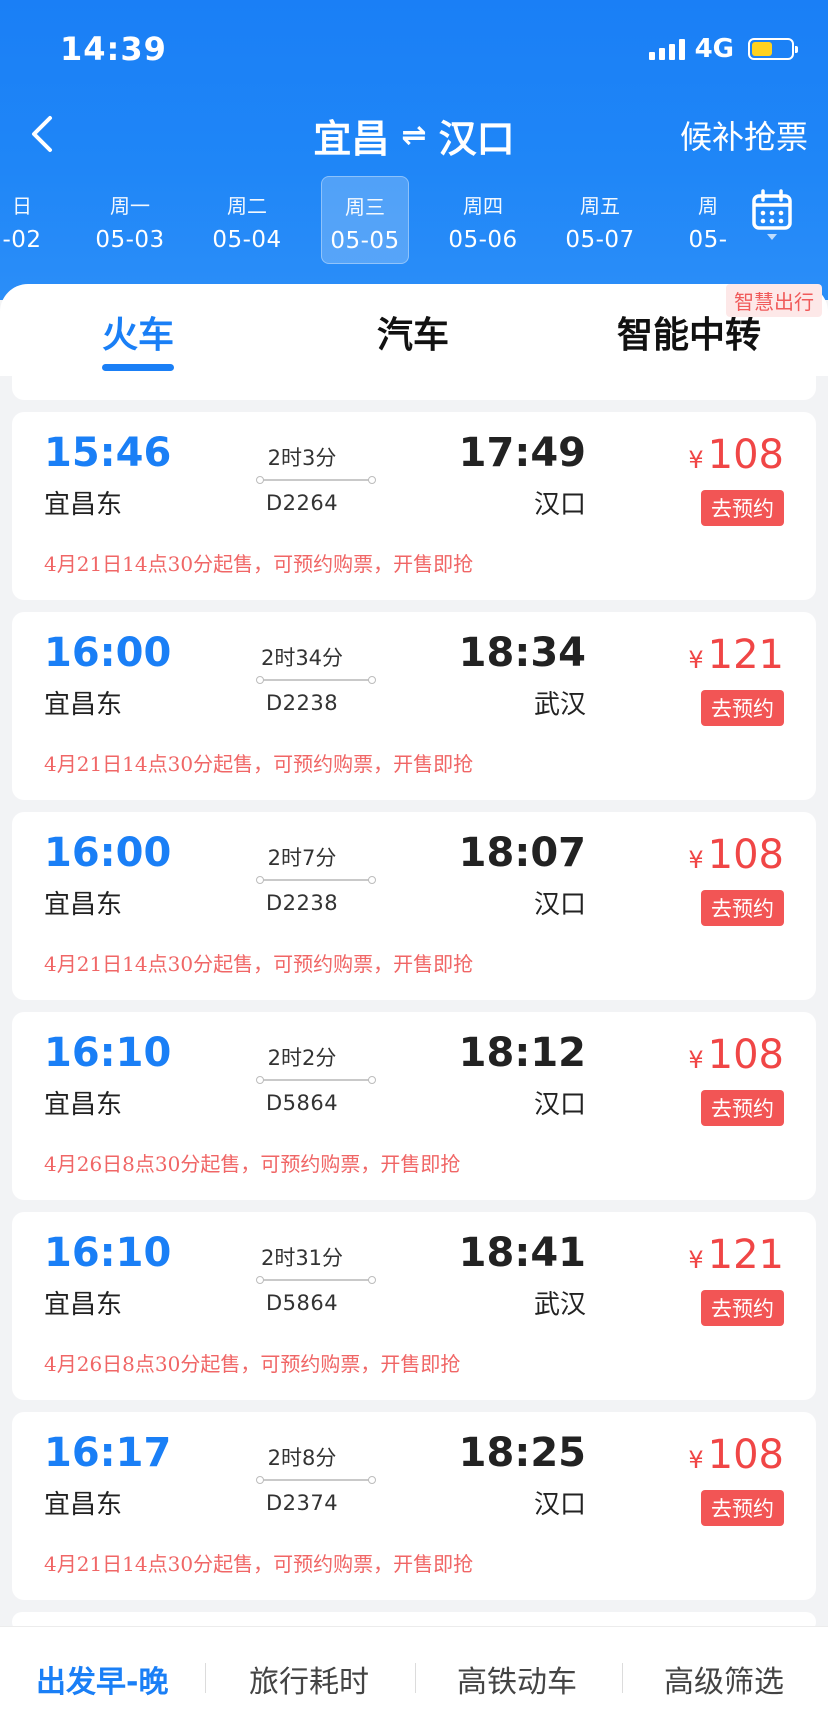 This screenshot has width=828, height=1727. Describe the element at coordinates (22, 206) in the screenshot. I see `date-weekday: 日` at that location.